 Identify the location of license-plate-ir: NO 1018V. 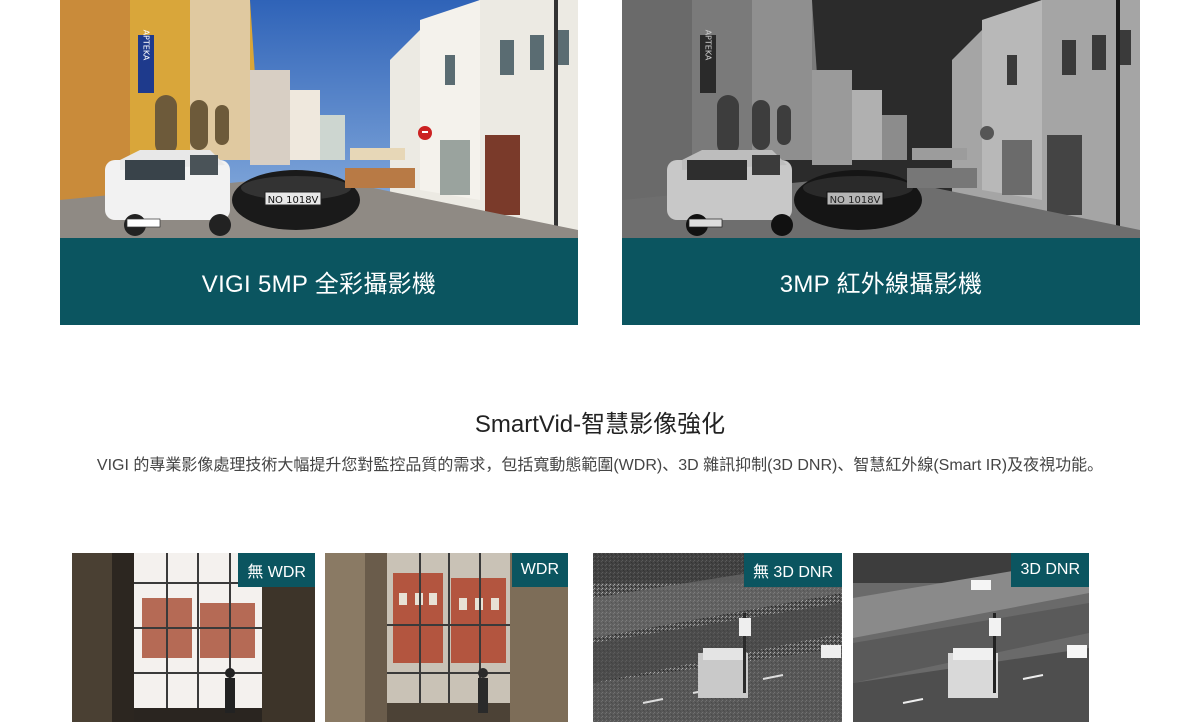
(855, 200).